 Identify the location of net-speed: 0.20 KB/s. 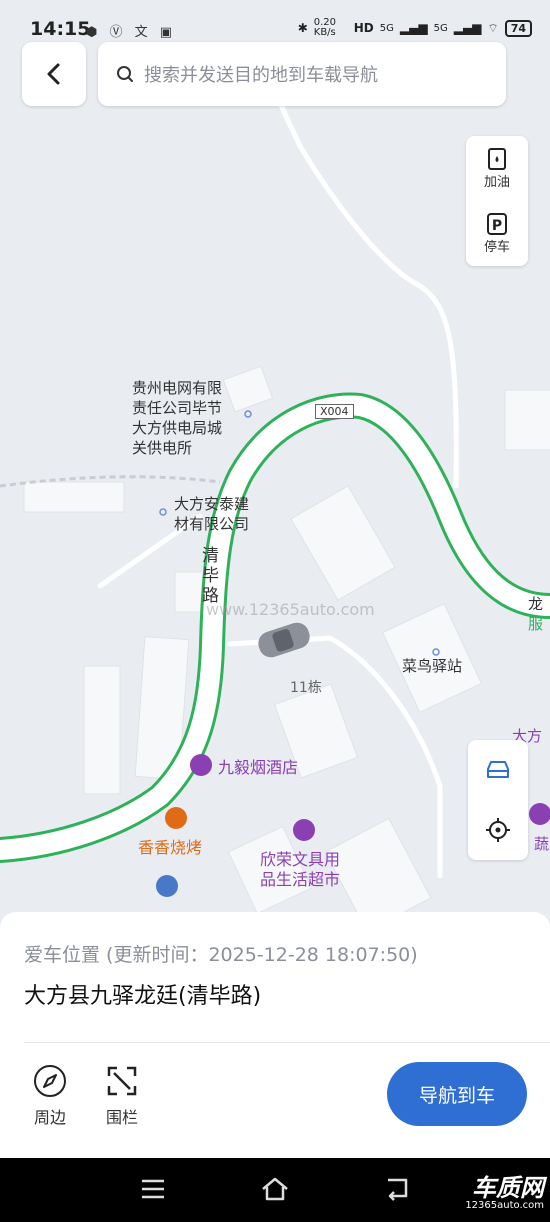
(325, 27).